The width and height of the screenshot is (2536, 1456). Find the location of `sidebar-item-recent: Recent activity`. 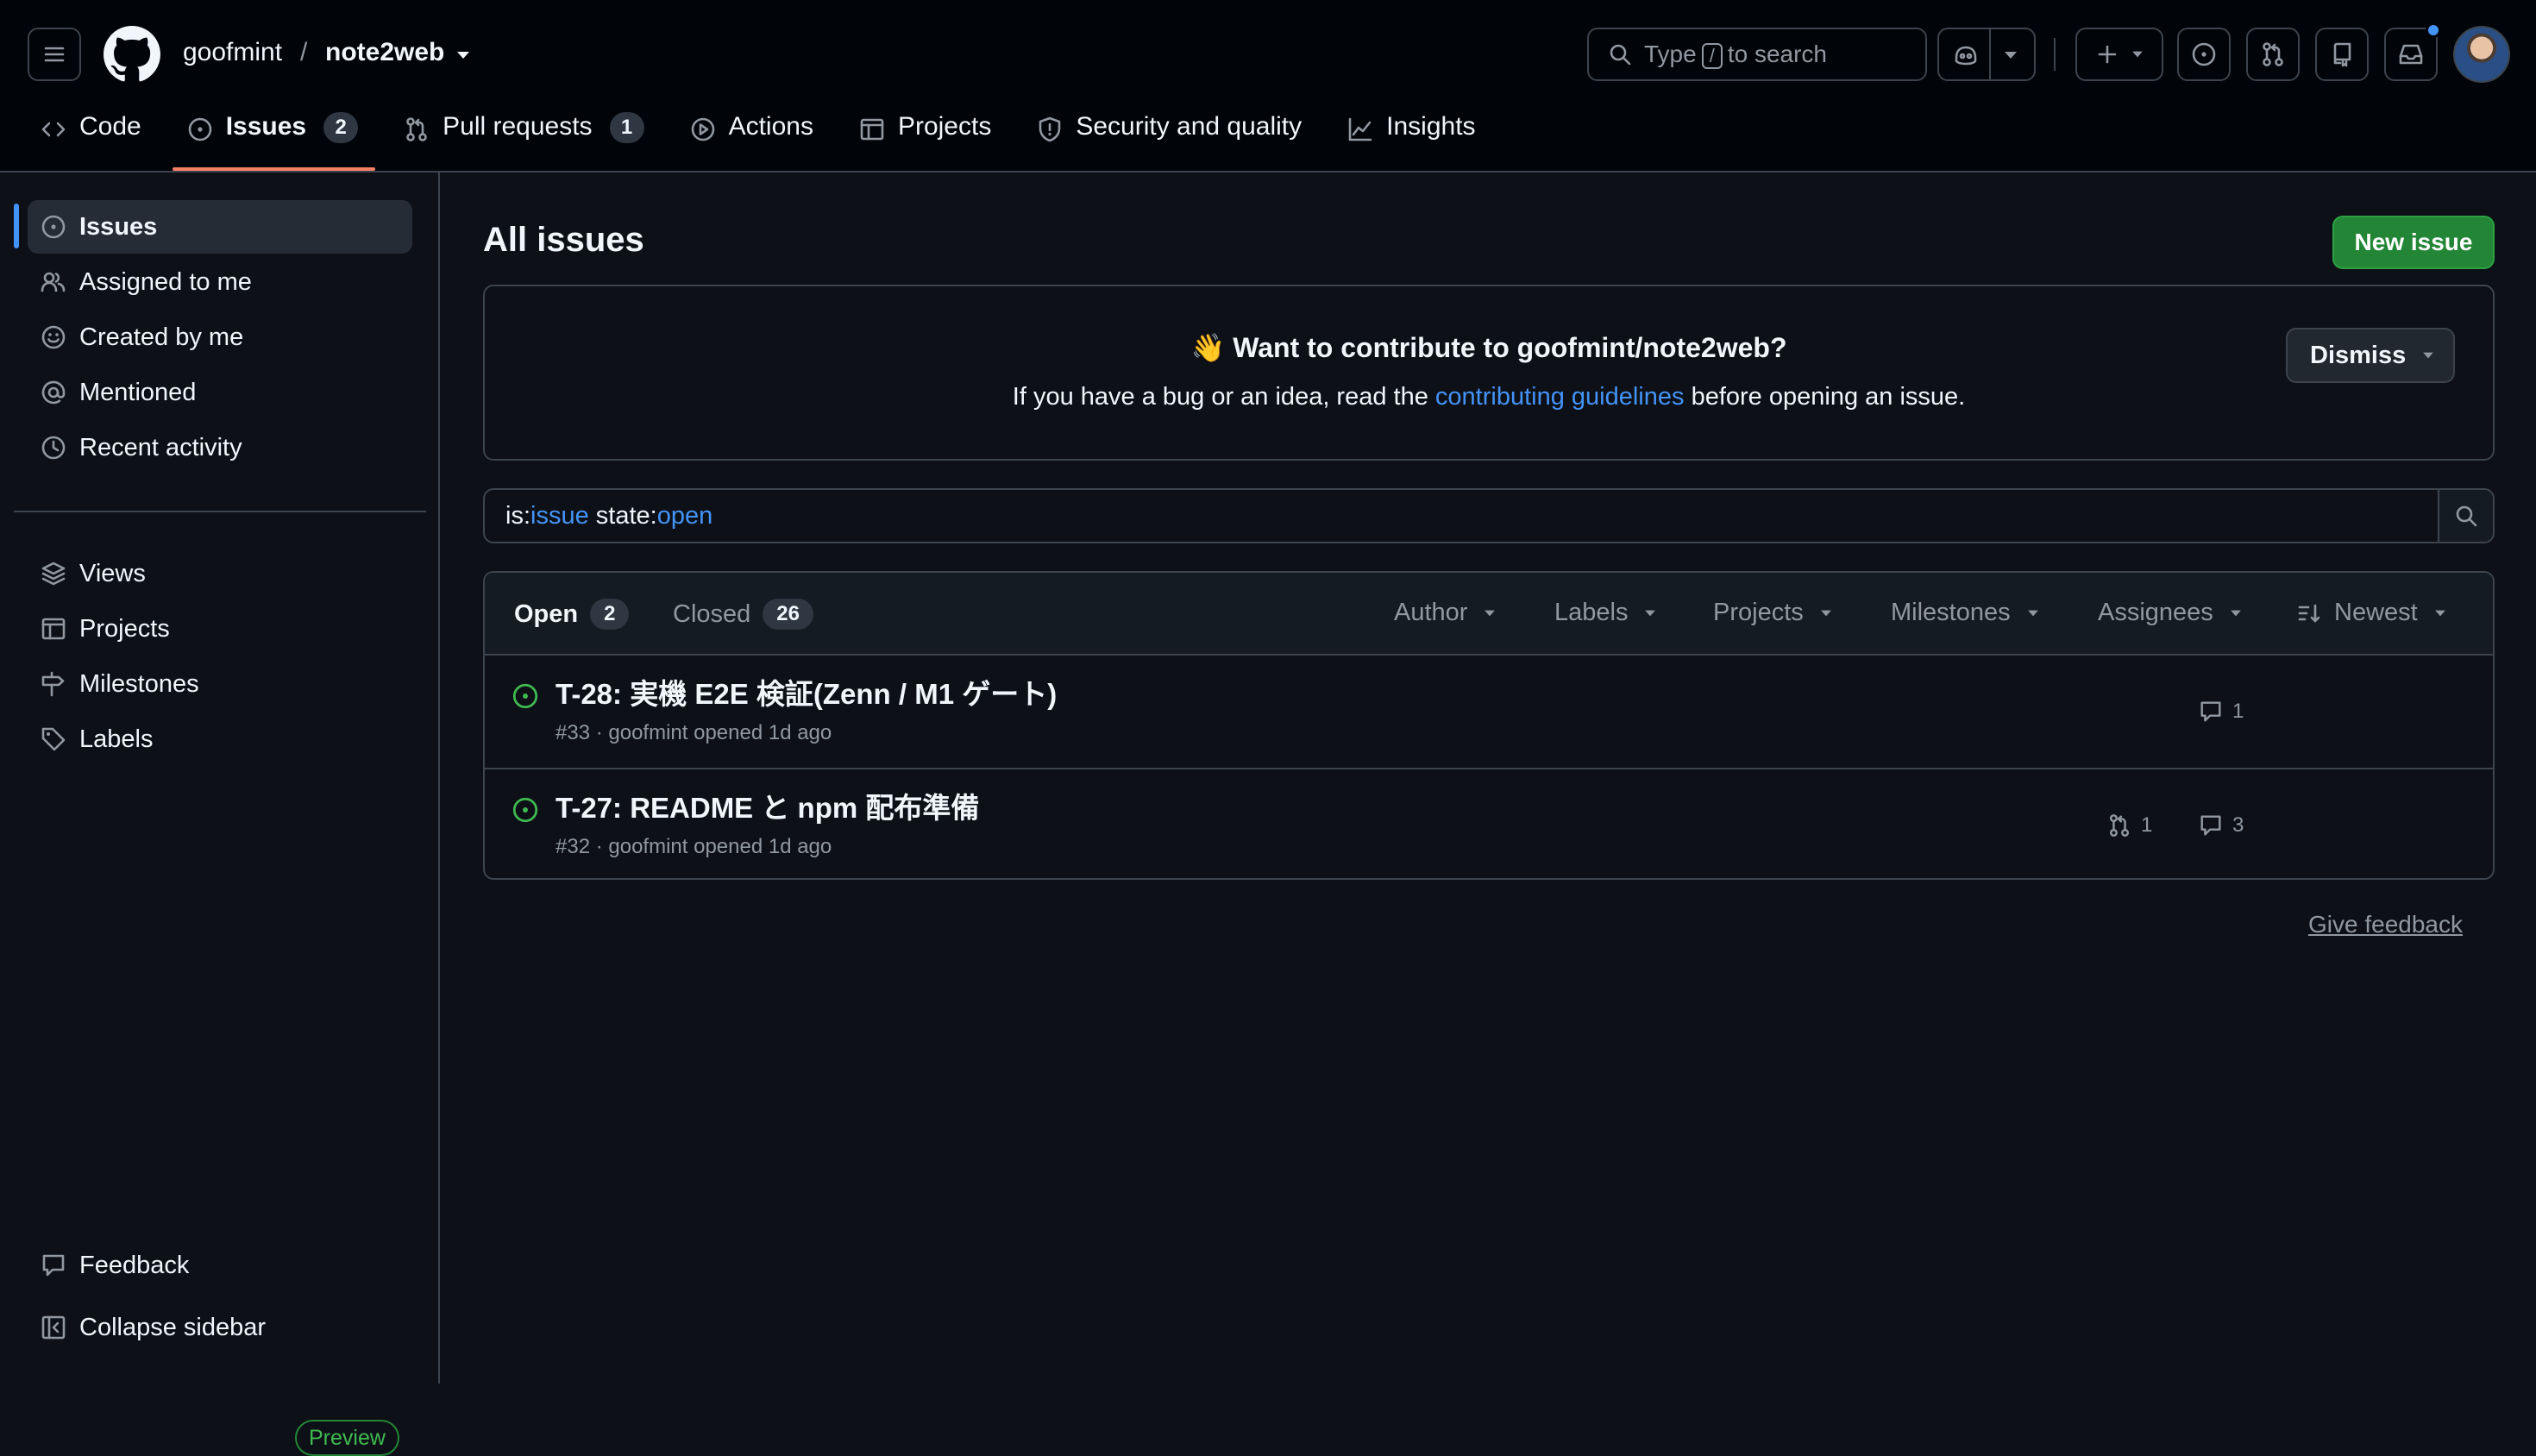

sidebar-item-recent: Recent activity is located at coordinates (220, 447).